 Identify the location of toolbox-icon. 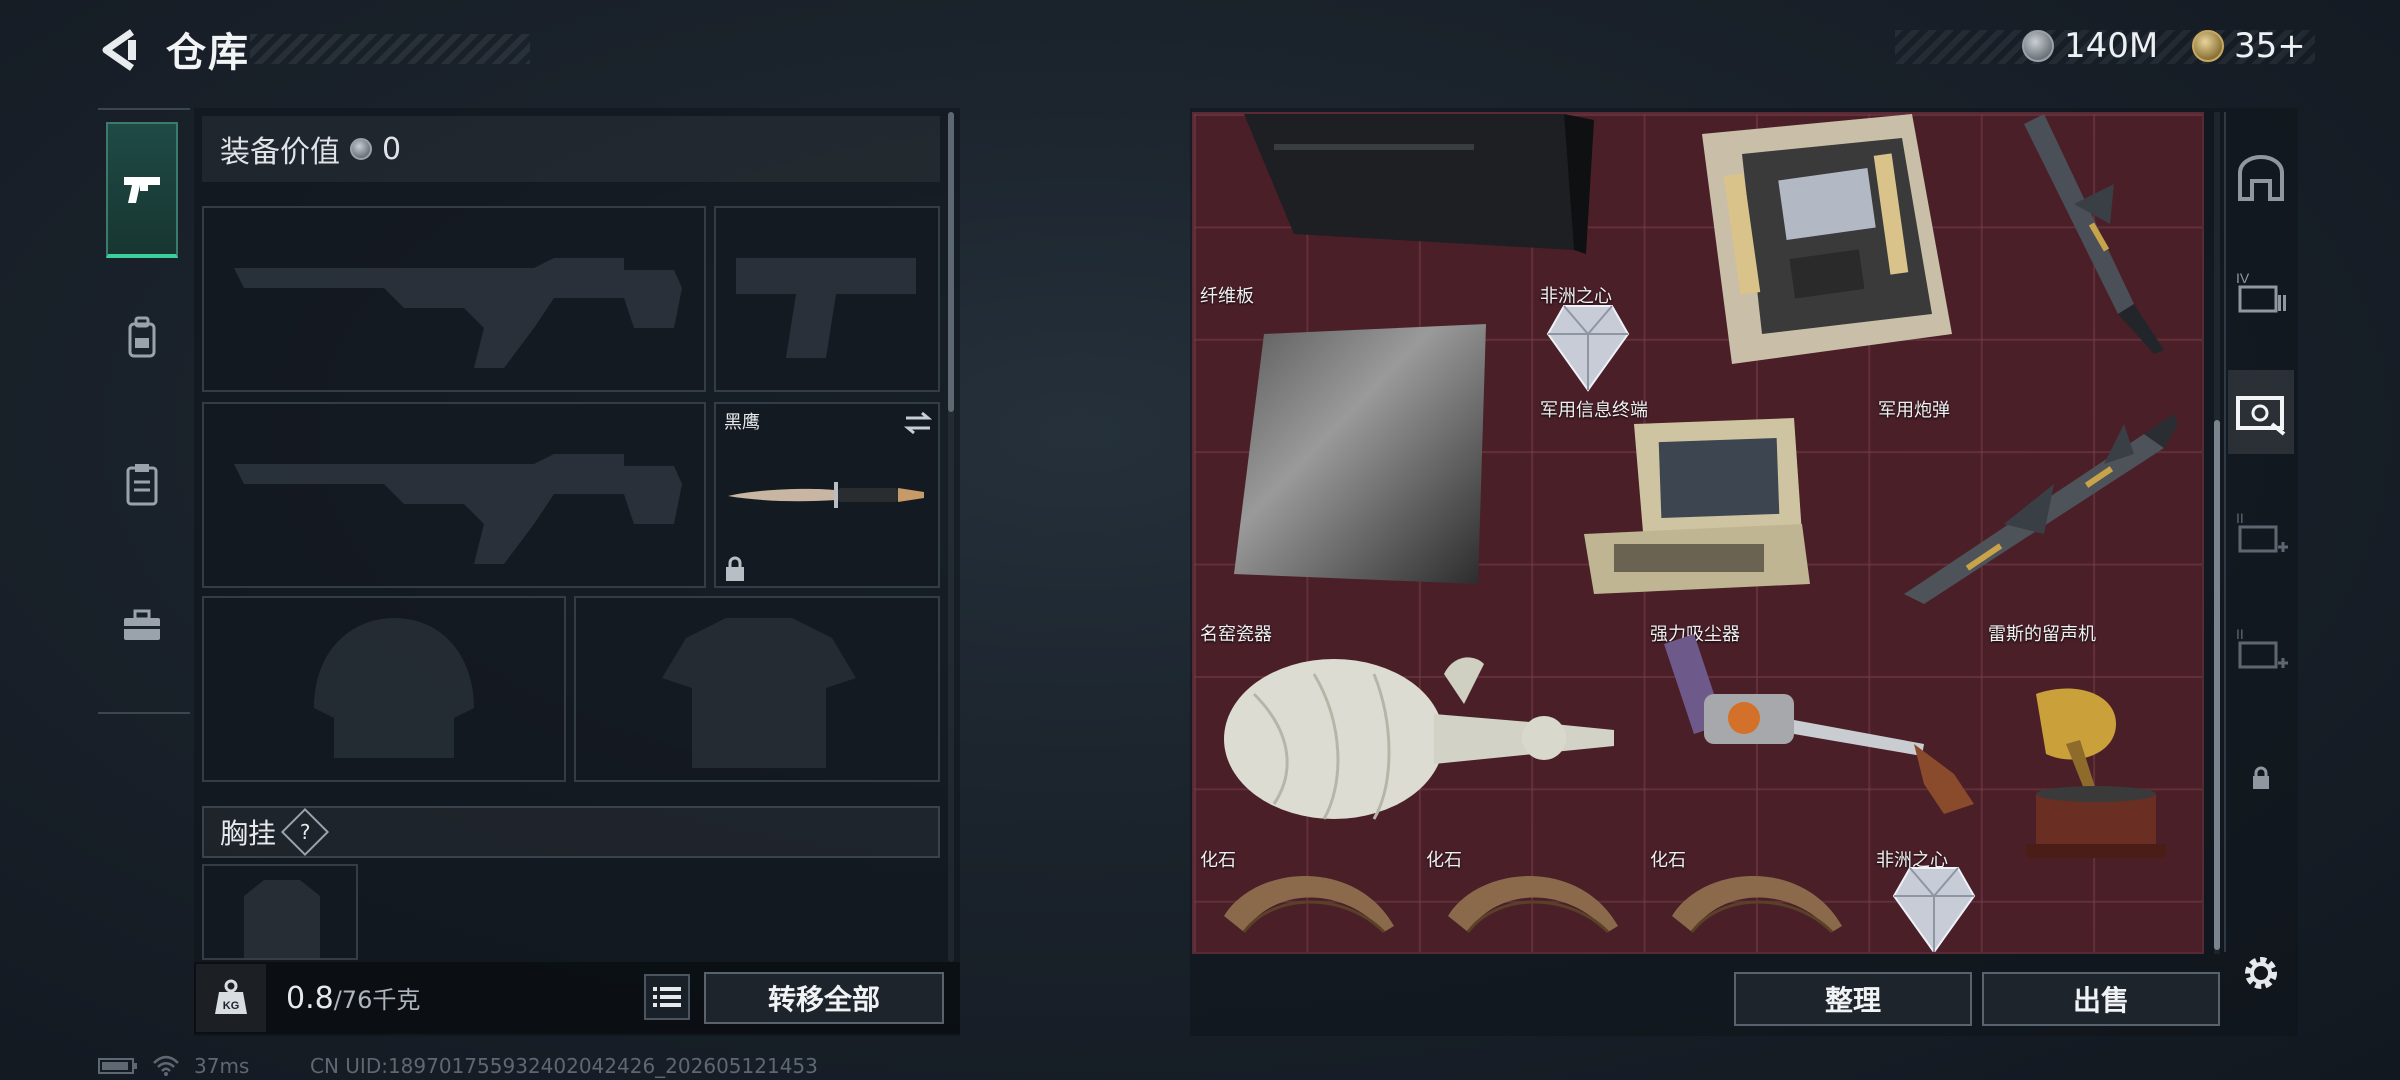
(142, 624).